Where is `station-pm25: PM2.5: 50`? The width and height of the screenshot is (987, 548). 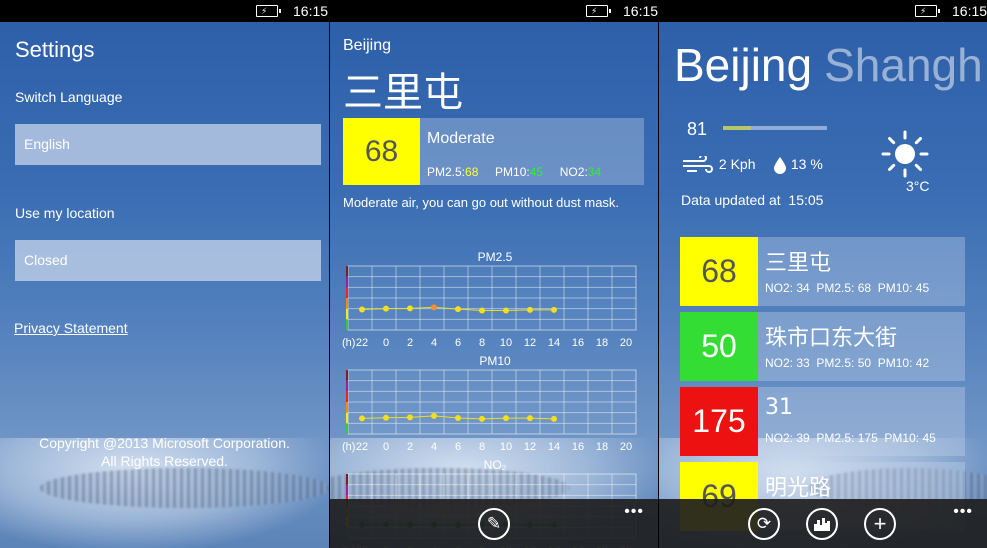 station-pm25: PM2.5: 50 is located at coordinates (844, 363).